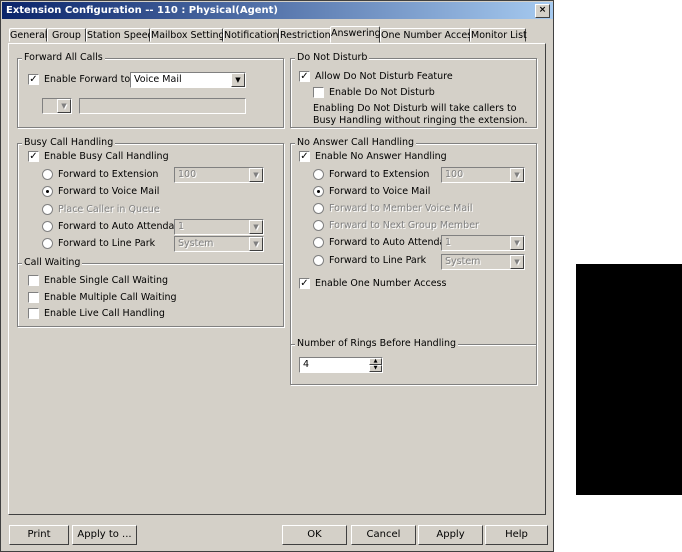  Describe the element at coordinates (188, 80) in the screenshot. I see `forward-target-dropdown: Voice Mail ▼` at that location.